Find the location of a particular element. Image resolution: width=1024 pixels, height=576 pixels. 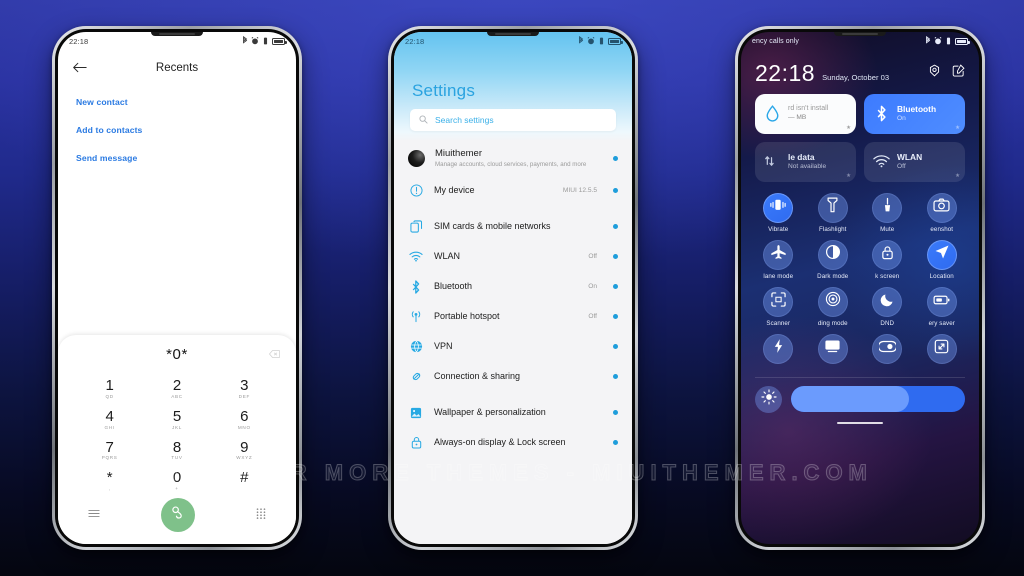

settings-row-always-on-display: Always-on display & Lock screen is located at coordinates (513, 443).